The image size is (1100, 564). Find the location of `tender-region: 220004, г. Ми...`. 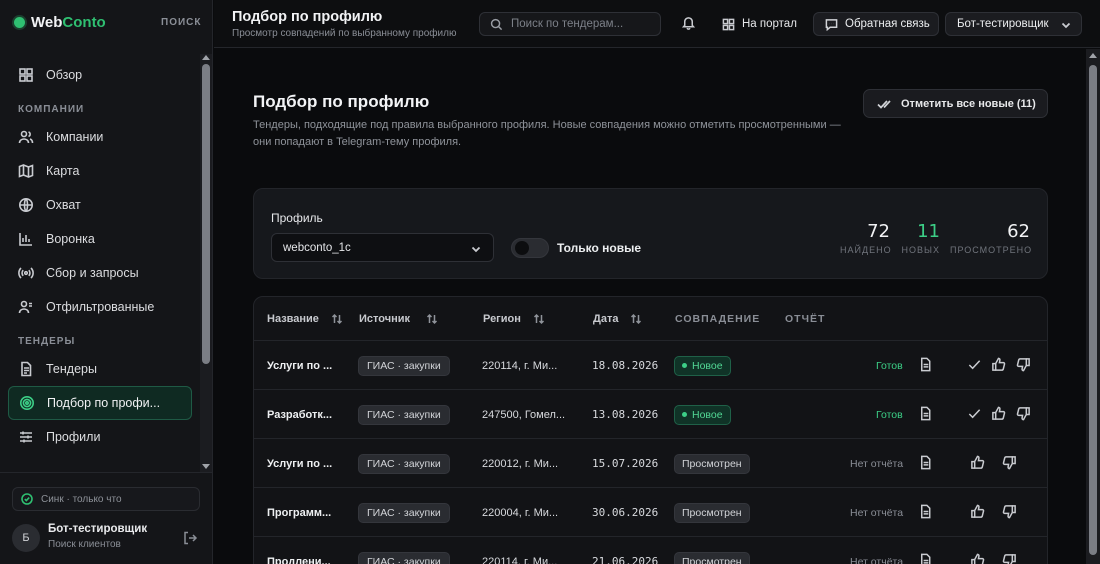

tender-region: 220004, г. Ми... is located at coordinates (520, 512).